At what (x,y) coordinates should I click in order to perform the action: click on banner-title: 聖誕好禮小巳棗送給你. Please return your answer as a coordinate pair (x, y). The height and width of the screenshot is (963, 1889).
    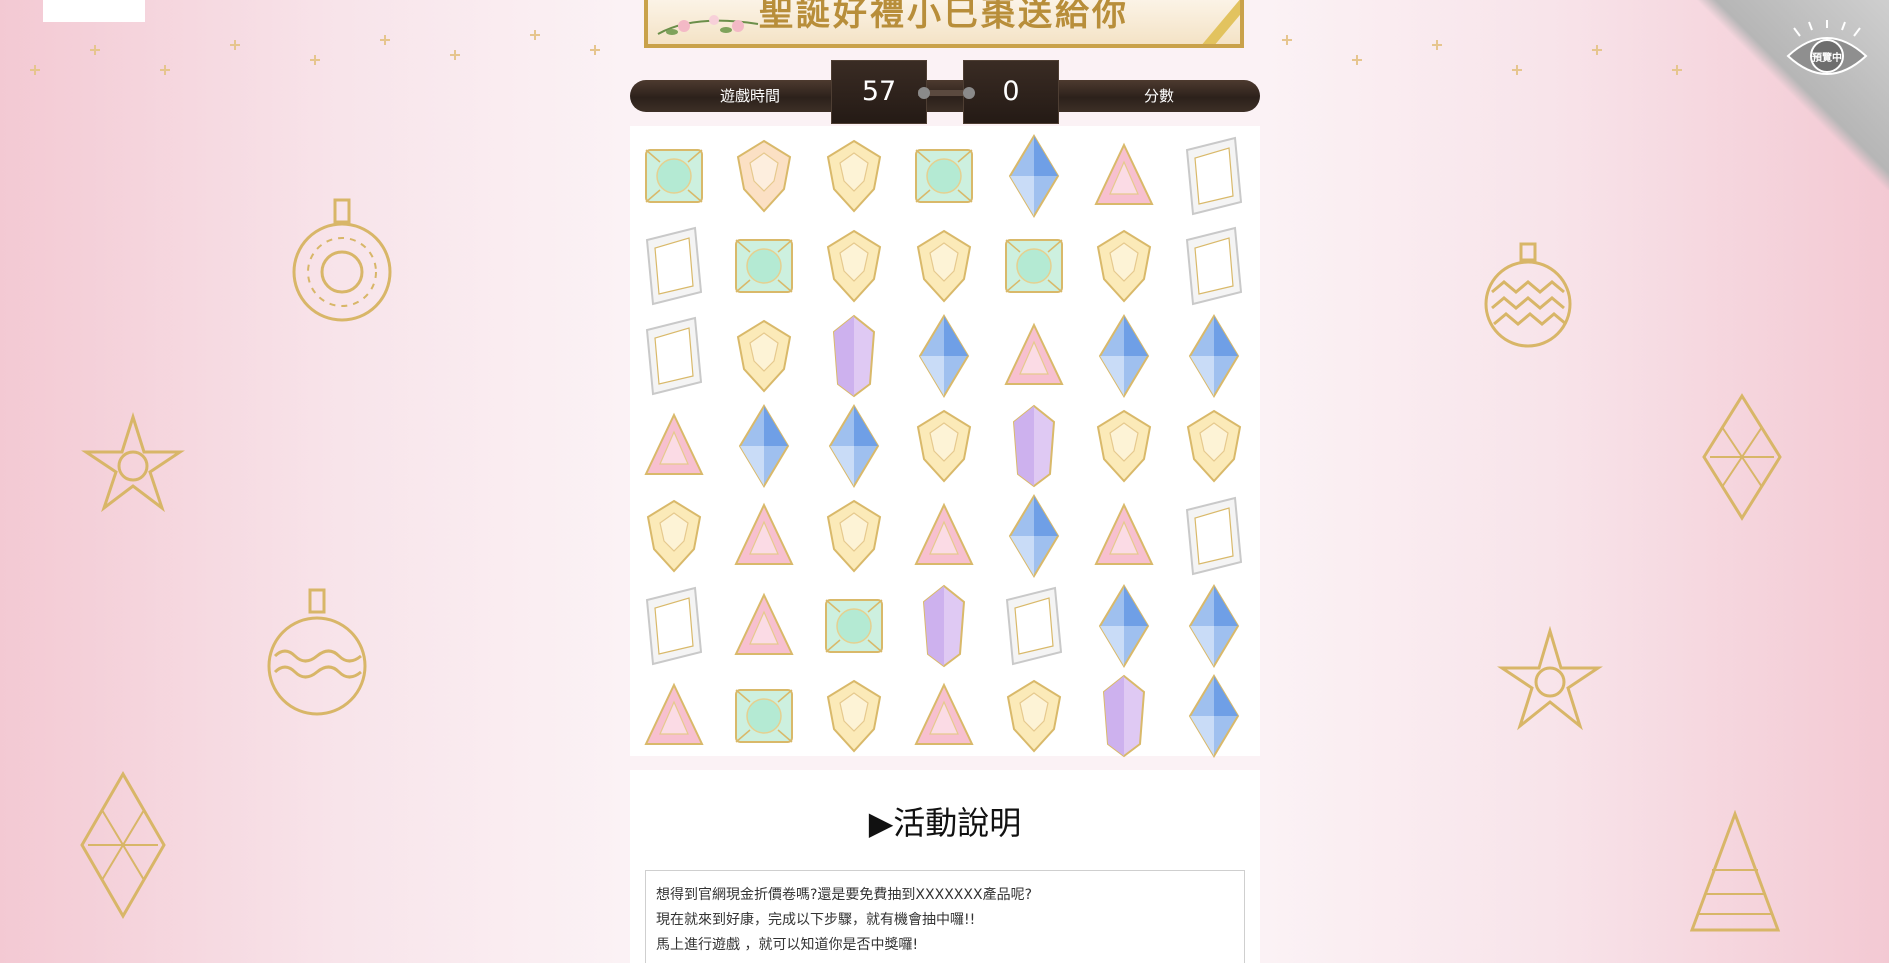
    Looking at the image, I should click on (944, 17).